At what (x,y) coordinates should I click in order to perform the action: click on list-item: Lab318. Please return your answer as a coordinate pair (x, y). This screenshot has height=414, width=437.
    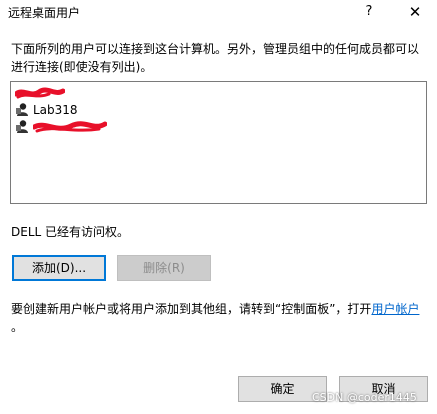
    Looking at the image, I should click on (46, 109).